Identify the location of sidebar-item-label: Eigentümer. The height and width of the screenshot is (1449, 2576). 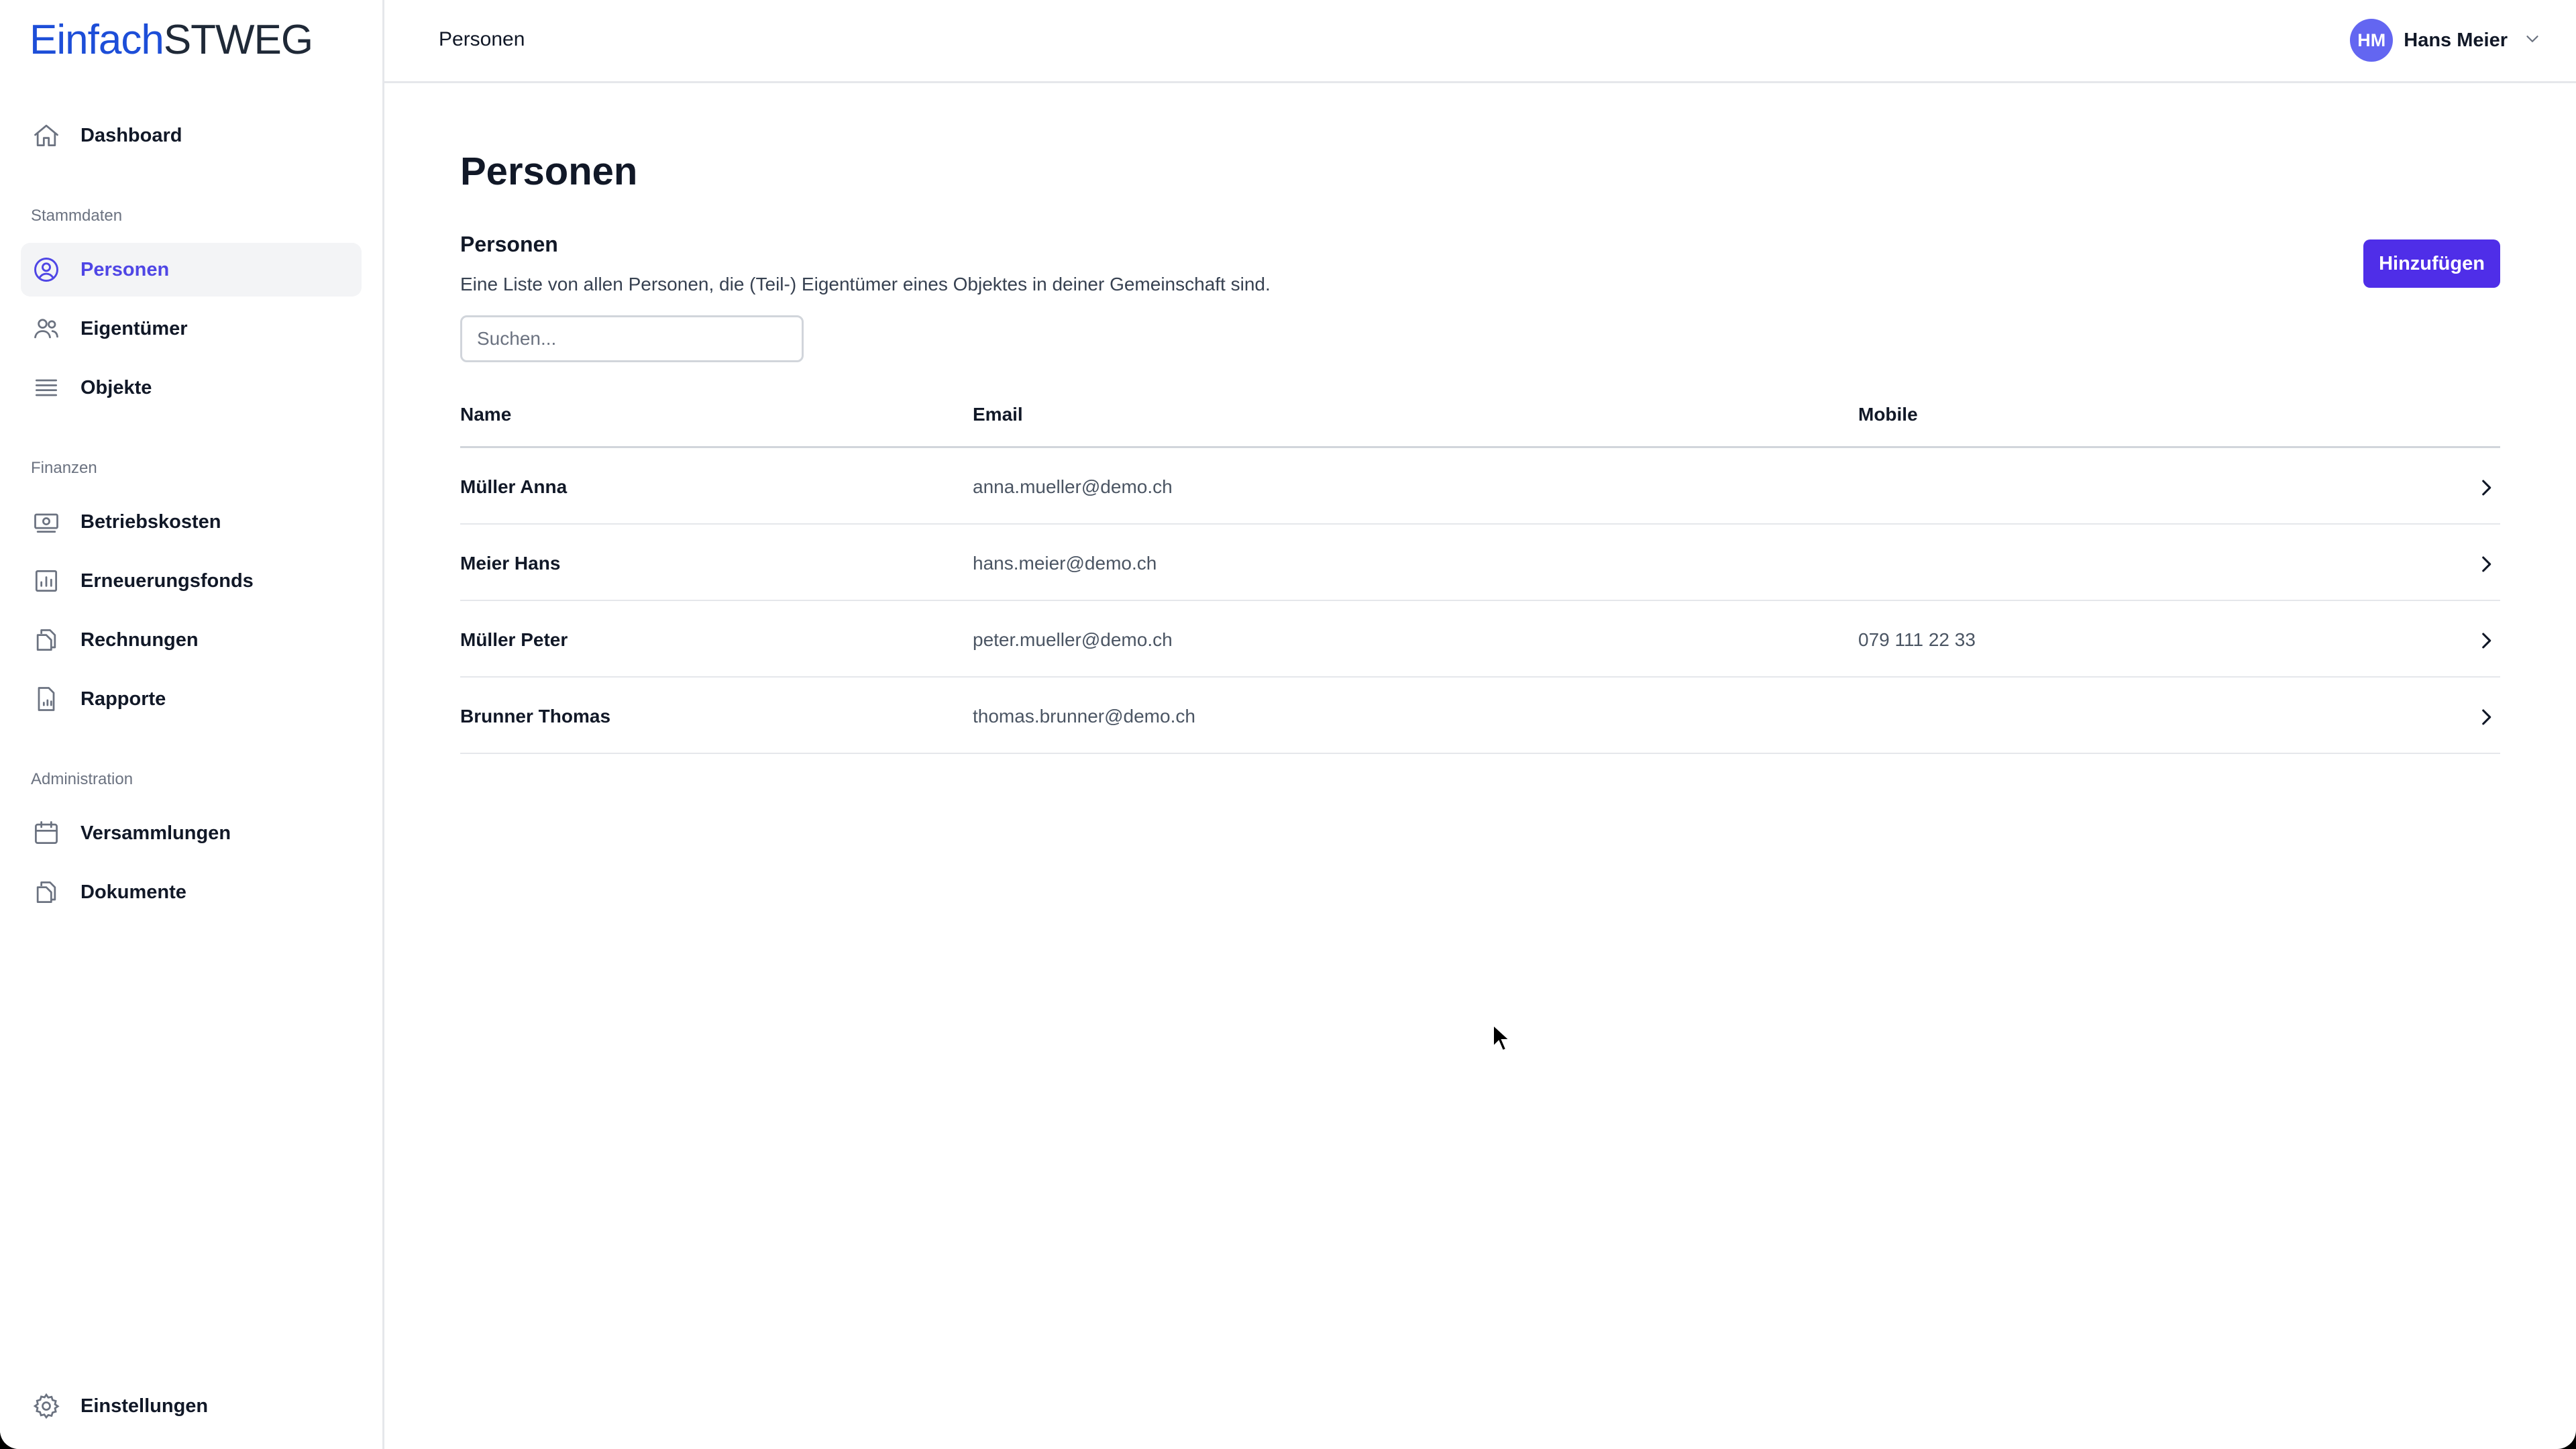
(134, 328).